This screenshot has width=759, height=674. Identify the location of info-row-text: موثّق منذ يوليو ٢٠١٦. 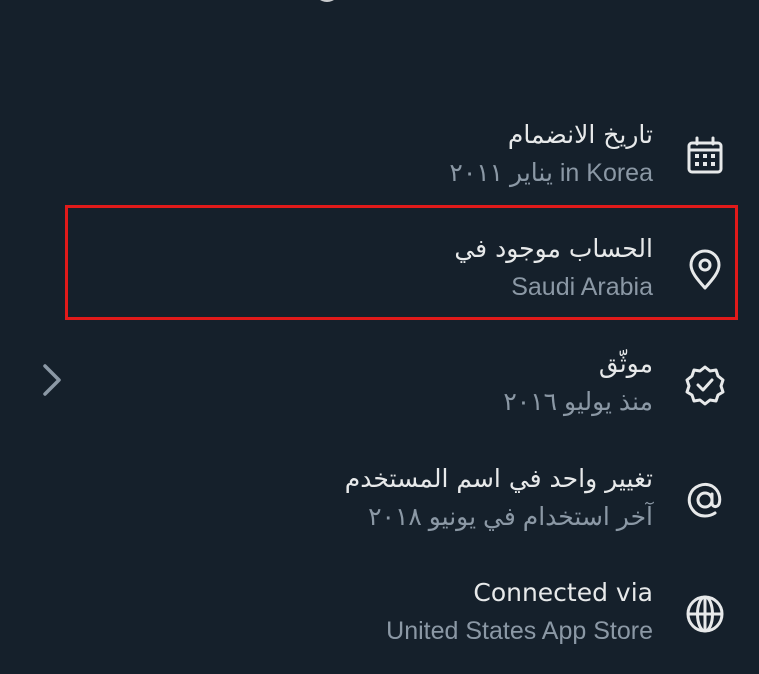
(373, 383).